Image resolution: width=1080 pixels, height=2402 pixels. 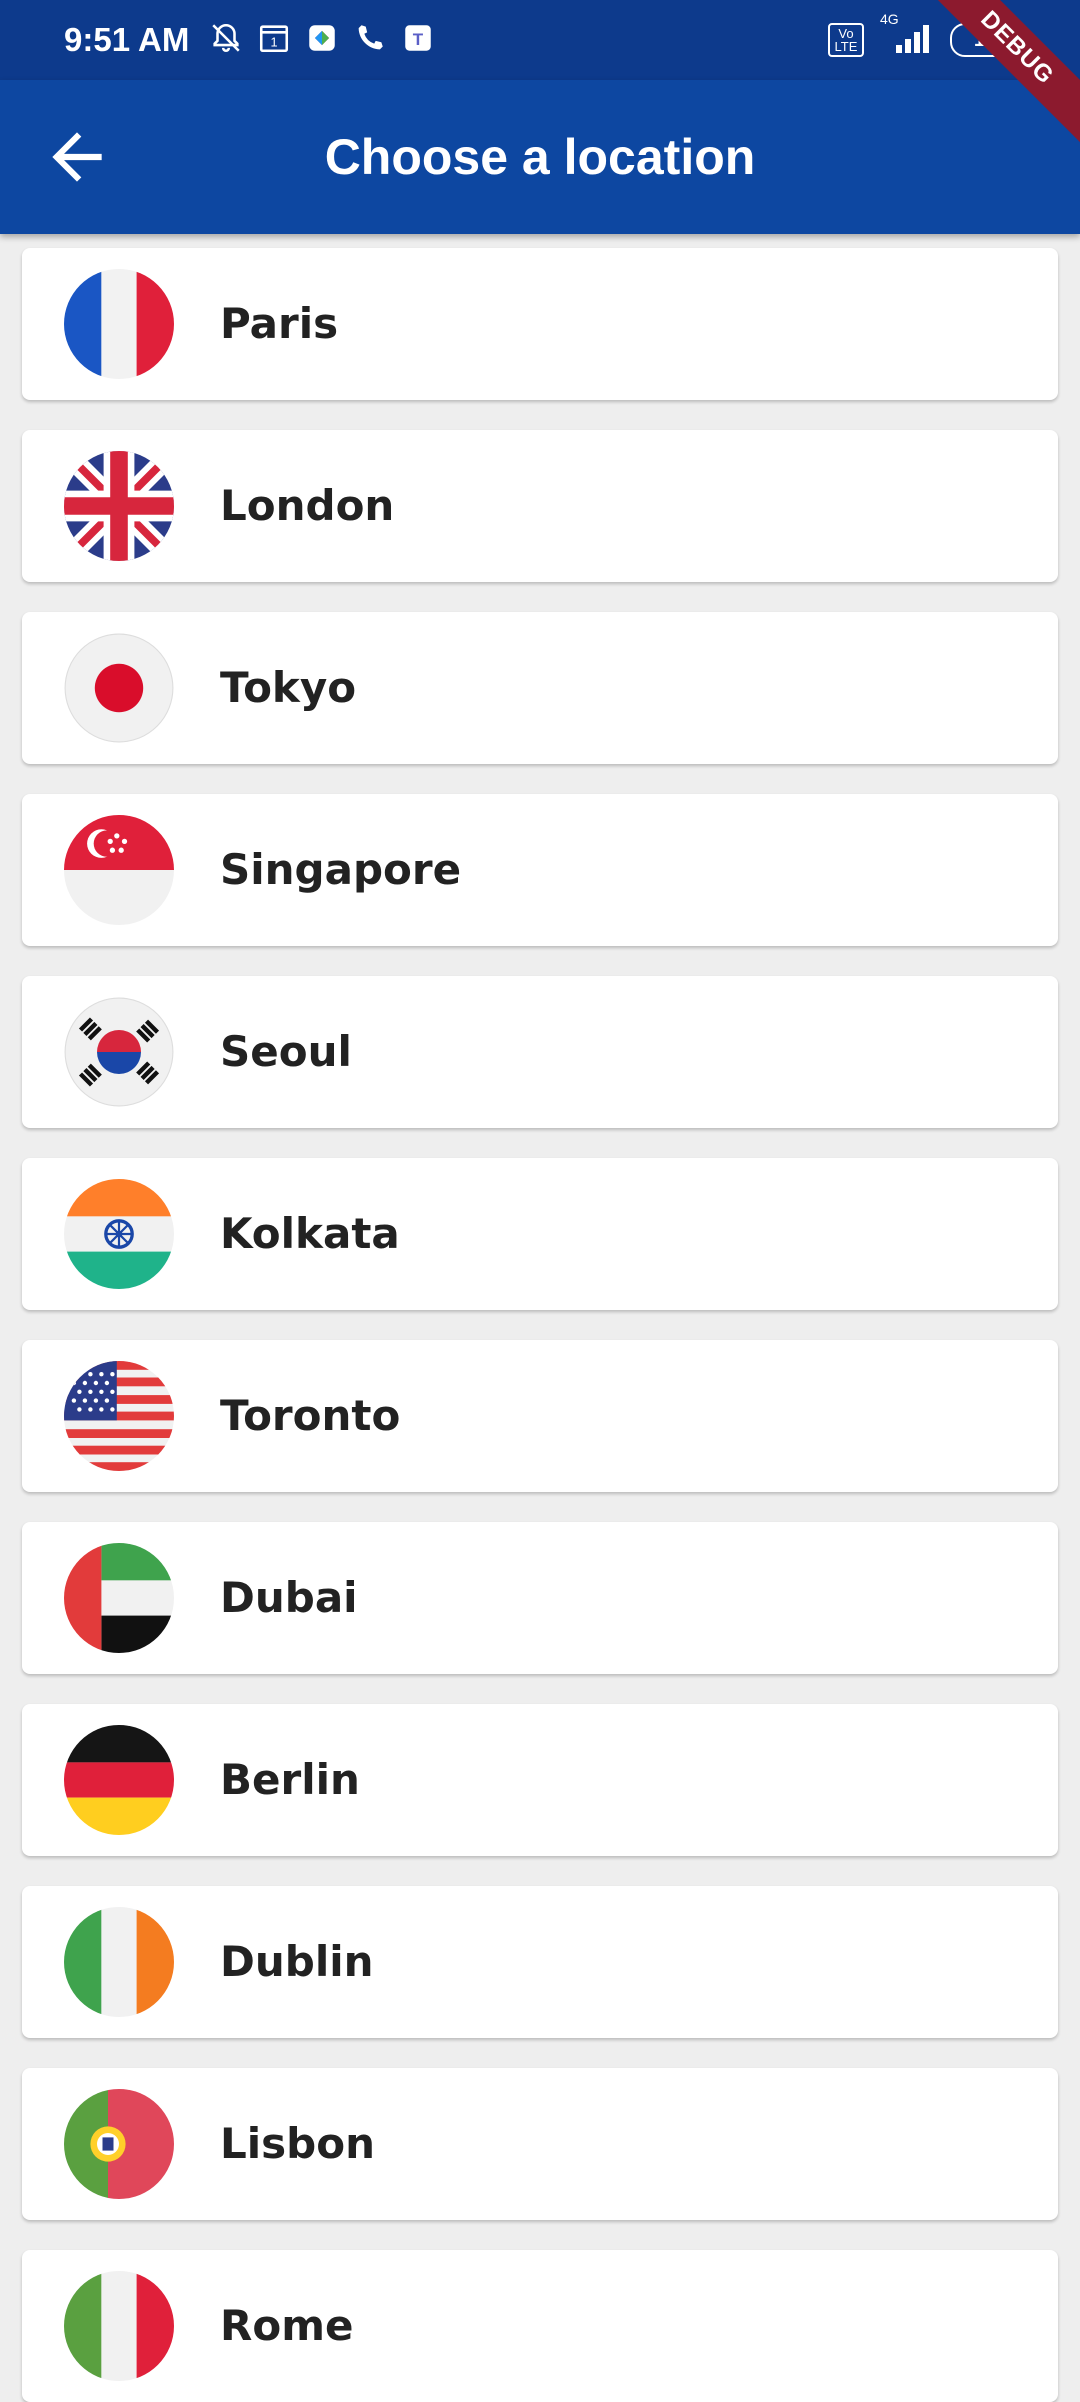 I want to click on location-item-berlin: Berlin, so click(x=540, y=1780).